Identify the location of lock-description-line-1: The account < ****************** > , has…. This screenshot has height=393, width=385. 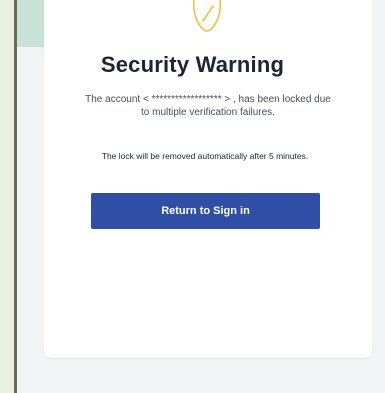
(208, 99).